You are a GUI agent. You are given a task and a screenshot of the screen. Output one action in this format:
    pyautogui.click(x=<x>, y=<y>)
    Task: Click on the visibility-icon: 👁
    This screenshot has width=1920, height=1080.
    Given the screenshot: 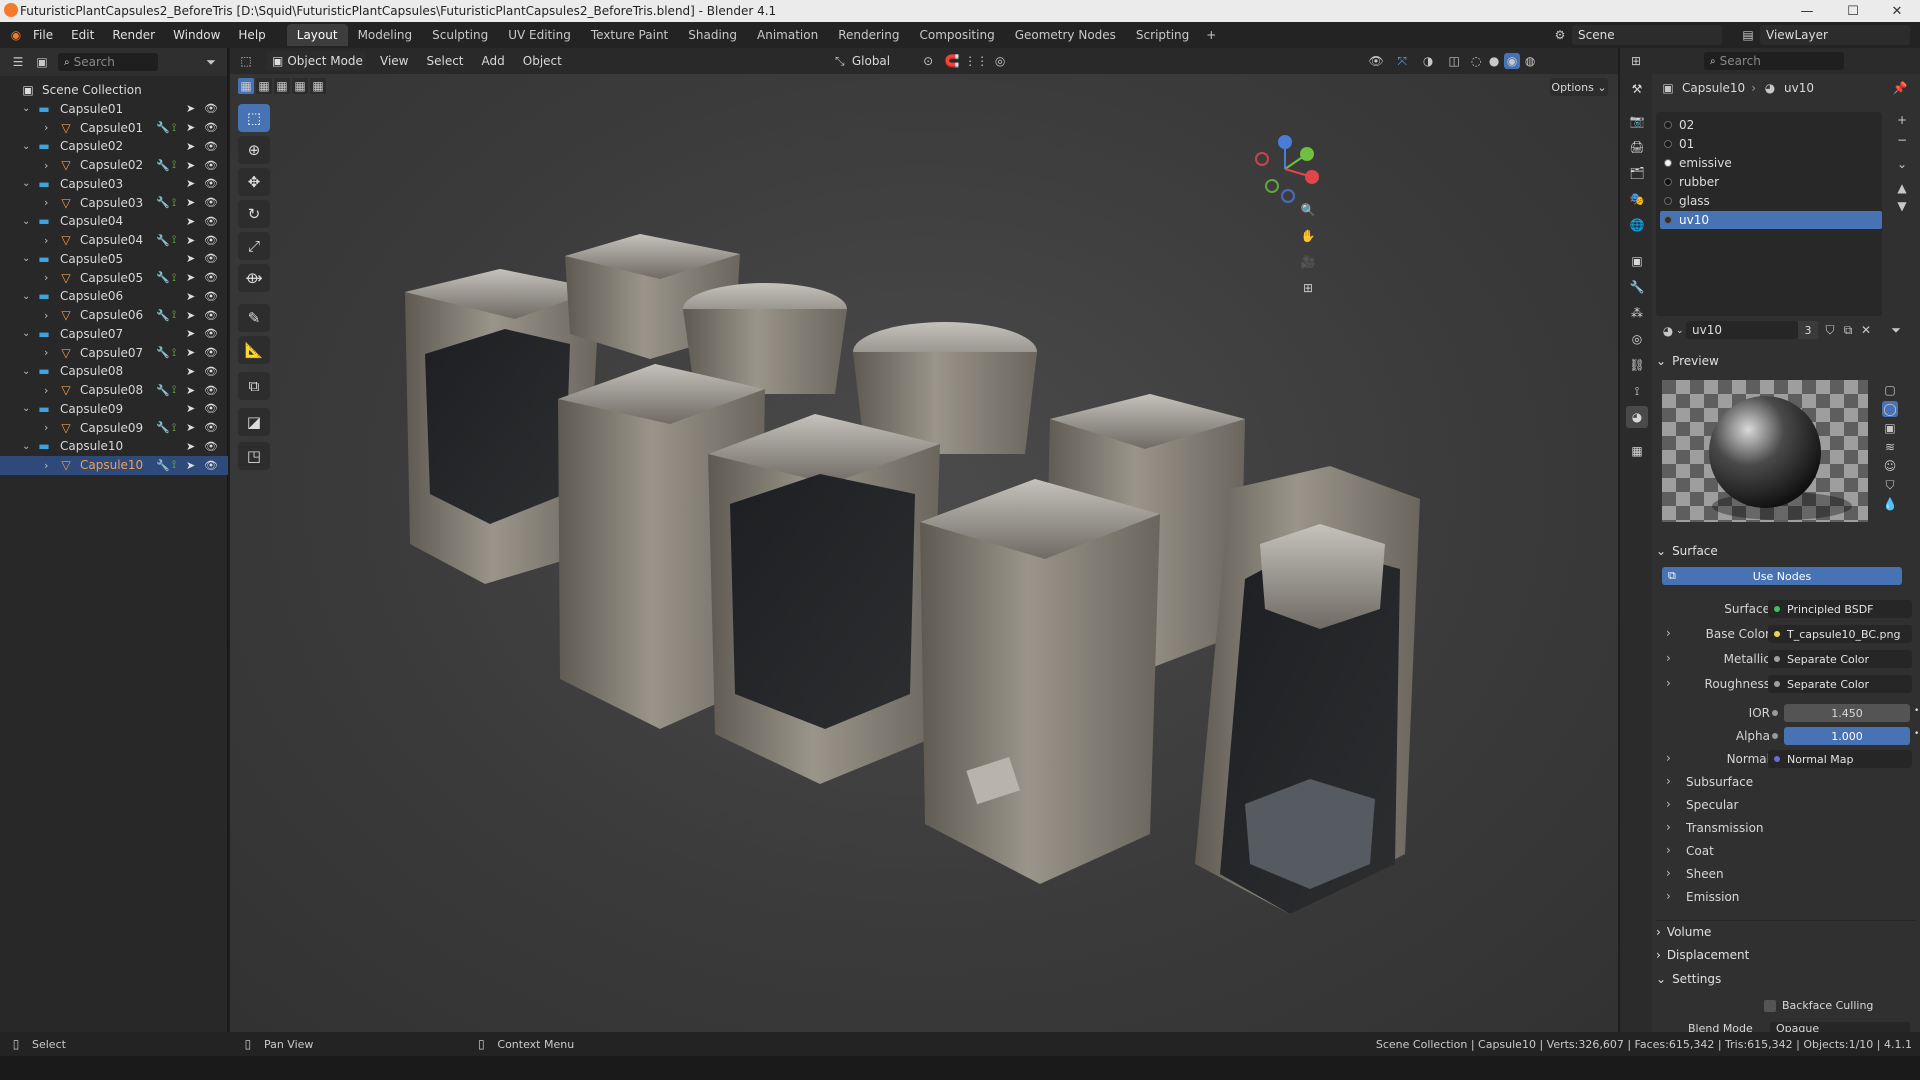 What is the action you would take?
    pyautogui.click(x=1376, y=61)
    